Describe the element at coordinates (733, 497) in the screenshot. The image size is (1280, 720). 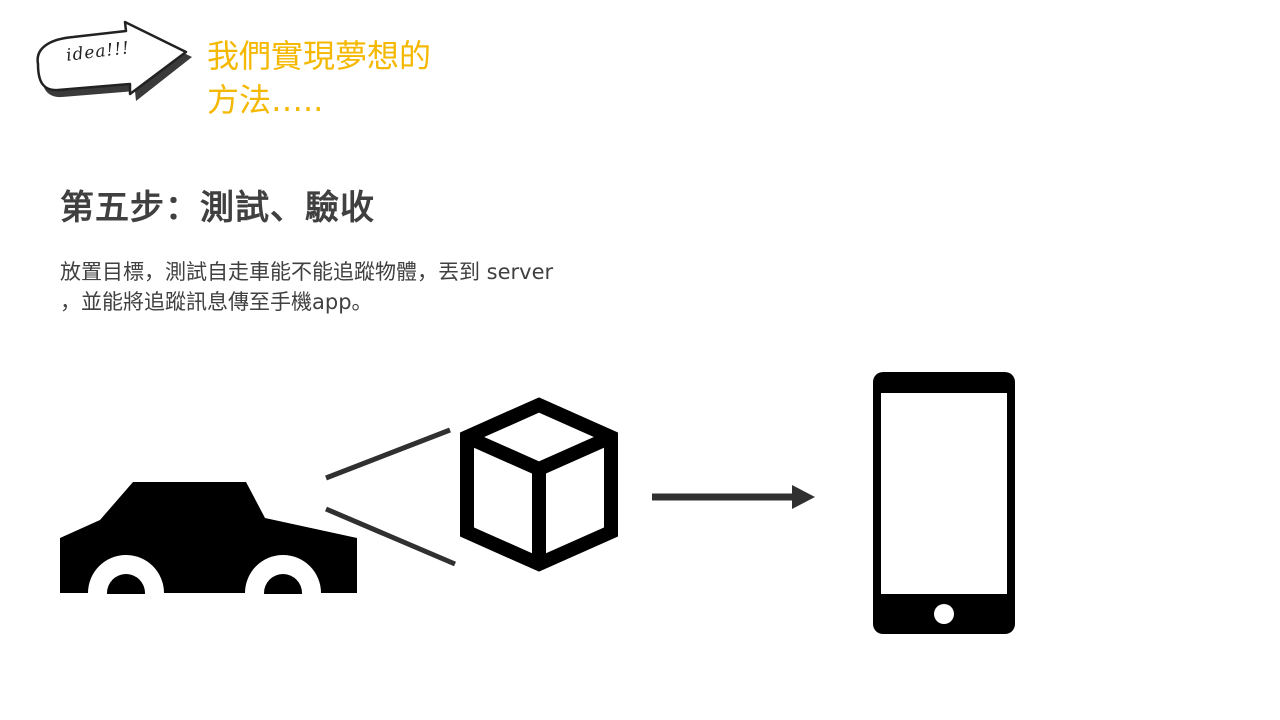
I see `right-arrow-icon` at that location.